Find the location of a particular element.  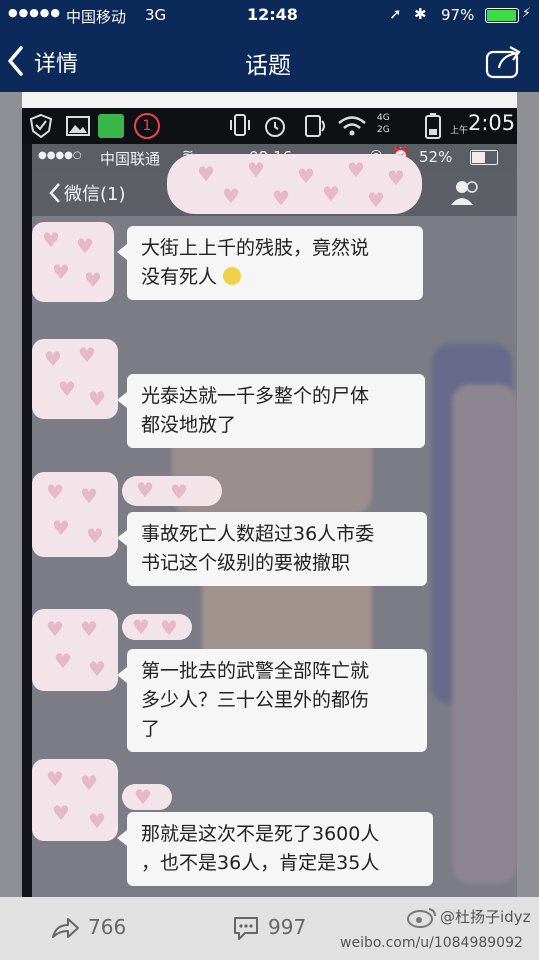

battery-outline-icon is located at coordinates (433, 126).